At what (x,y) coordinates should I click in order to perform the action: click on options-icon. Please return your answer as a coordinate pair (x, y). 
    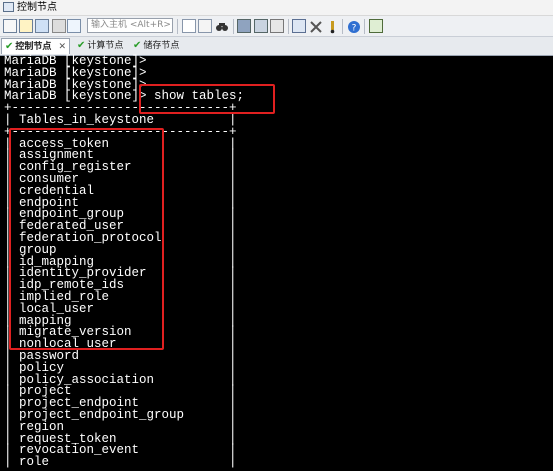
    Looking at the image, I should click on (376, 26).